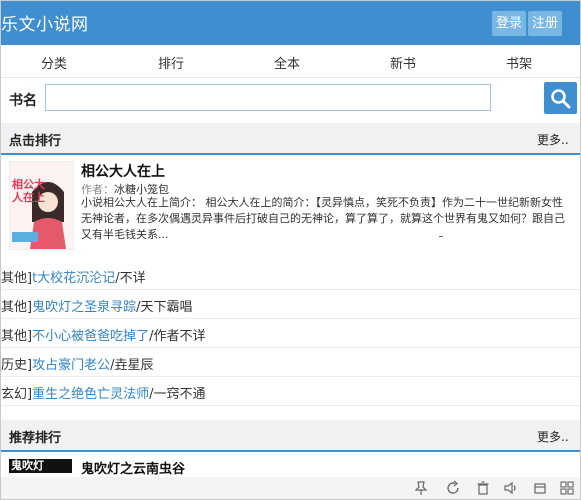  I want to click on book-link: 不小心被爸爸吃掉了, so click(90, 336).